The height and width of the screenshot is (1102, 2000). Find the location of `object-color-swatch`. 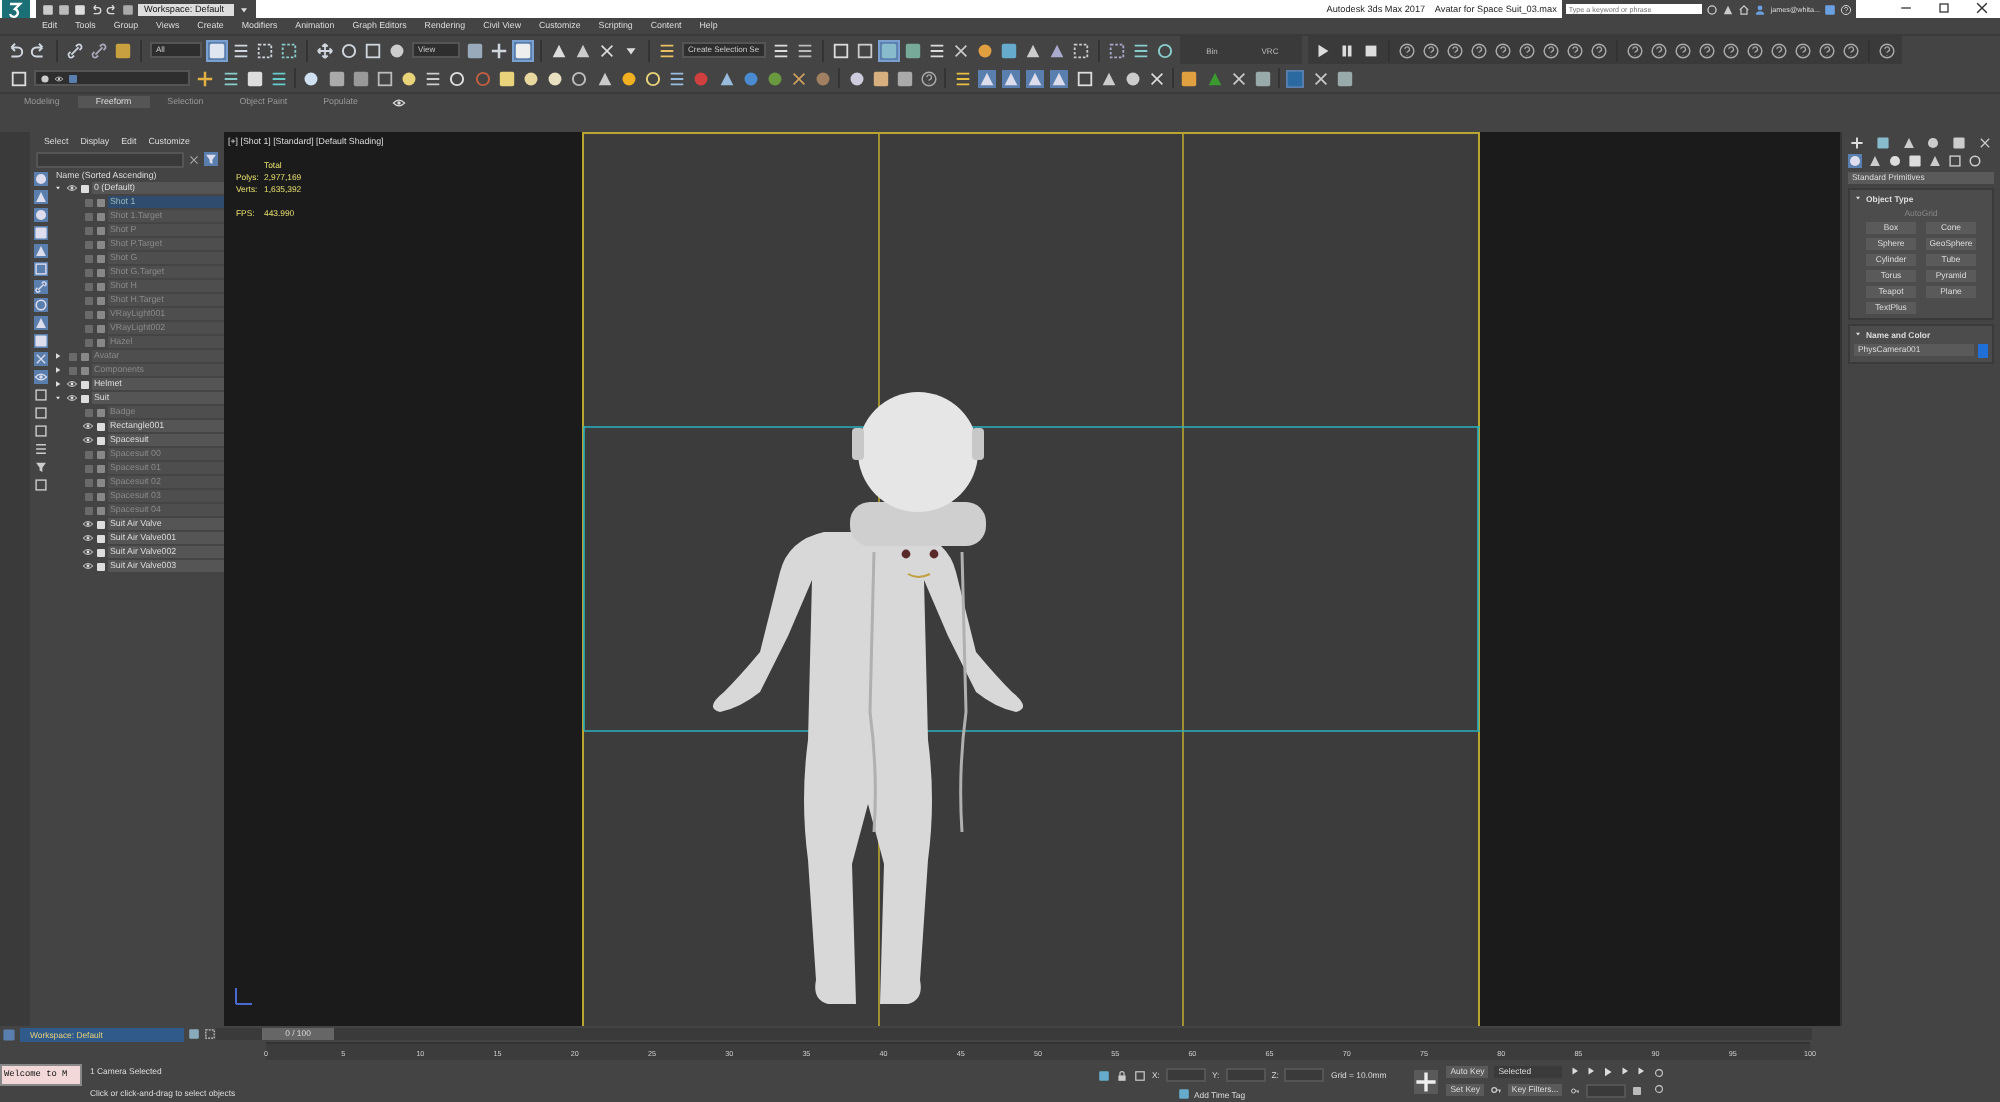

object-color-swatch is located at coordinates (1983, 350).